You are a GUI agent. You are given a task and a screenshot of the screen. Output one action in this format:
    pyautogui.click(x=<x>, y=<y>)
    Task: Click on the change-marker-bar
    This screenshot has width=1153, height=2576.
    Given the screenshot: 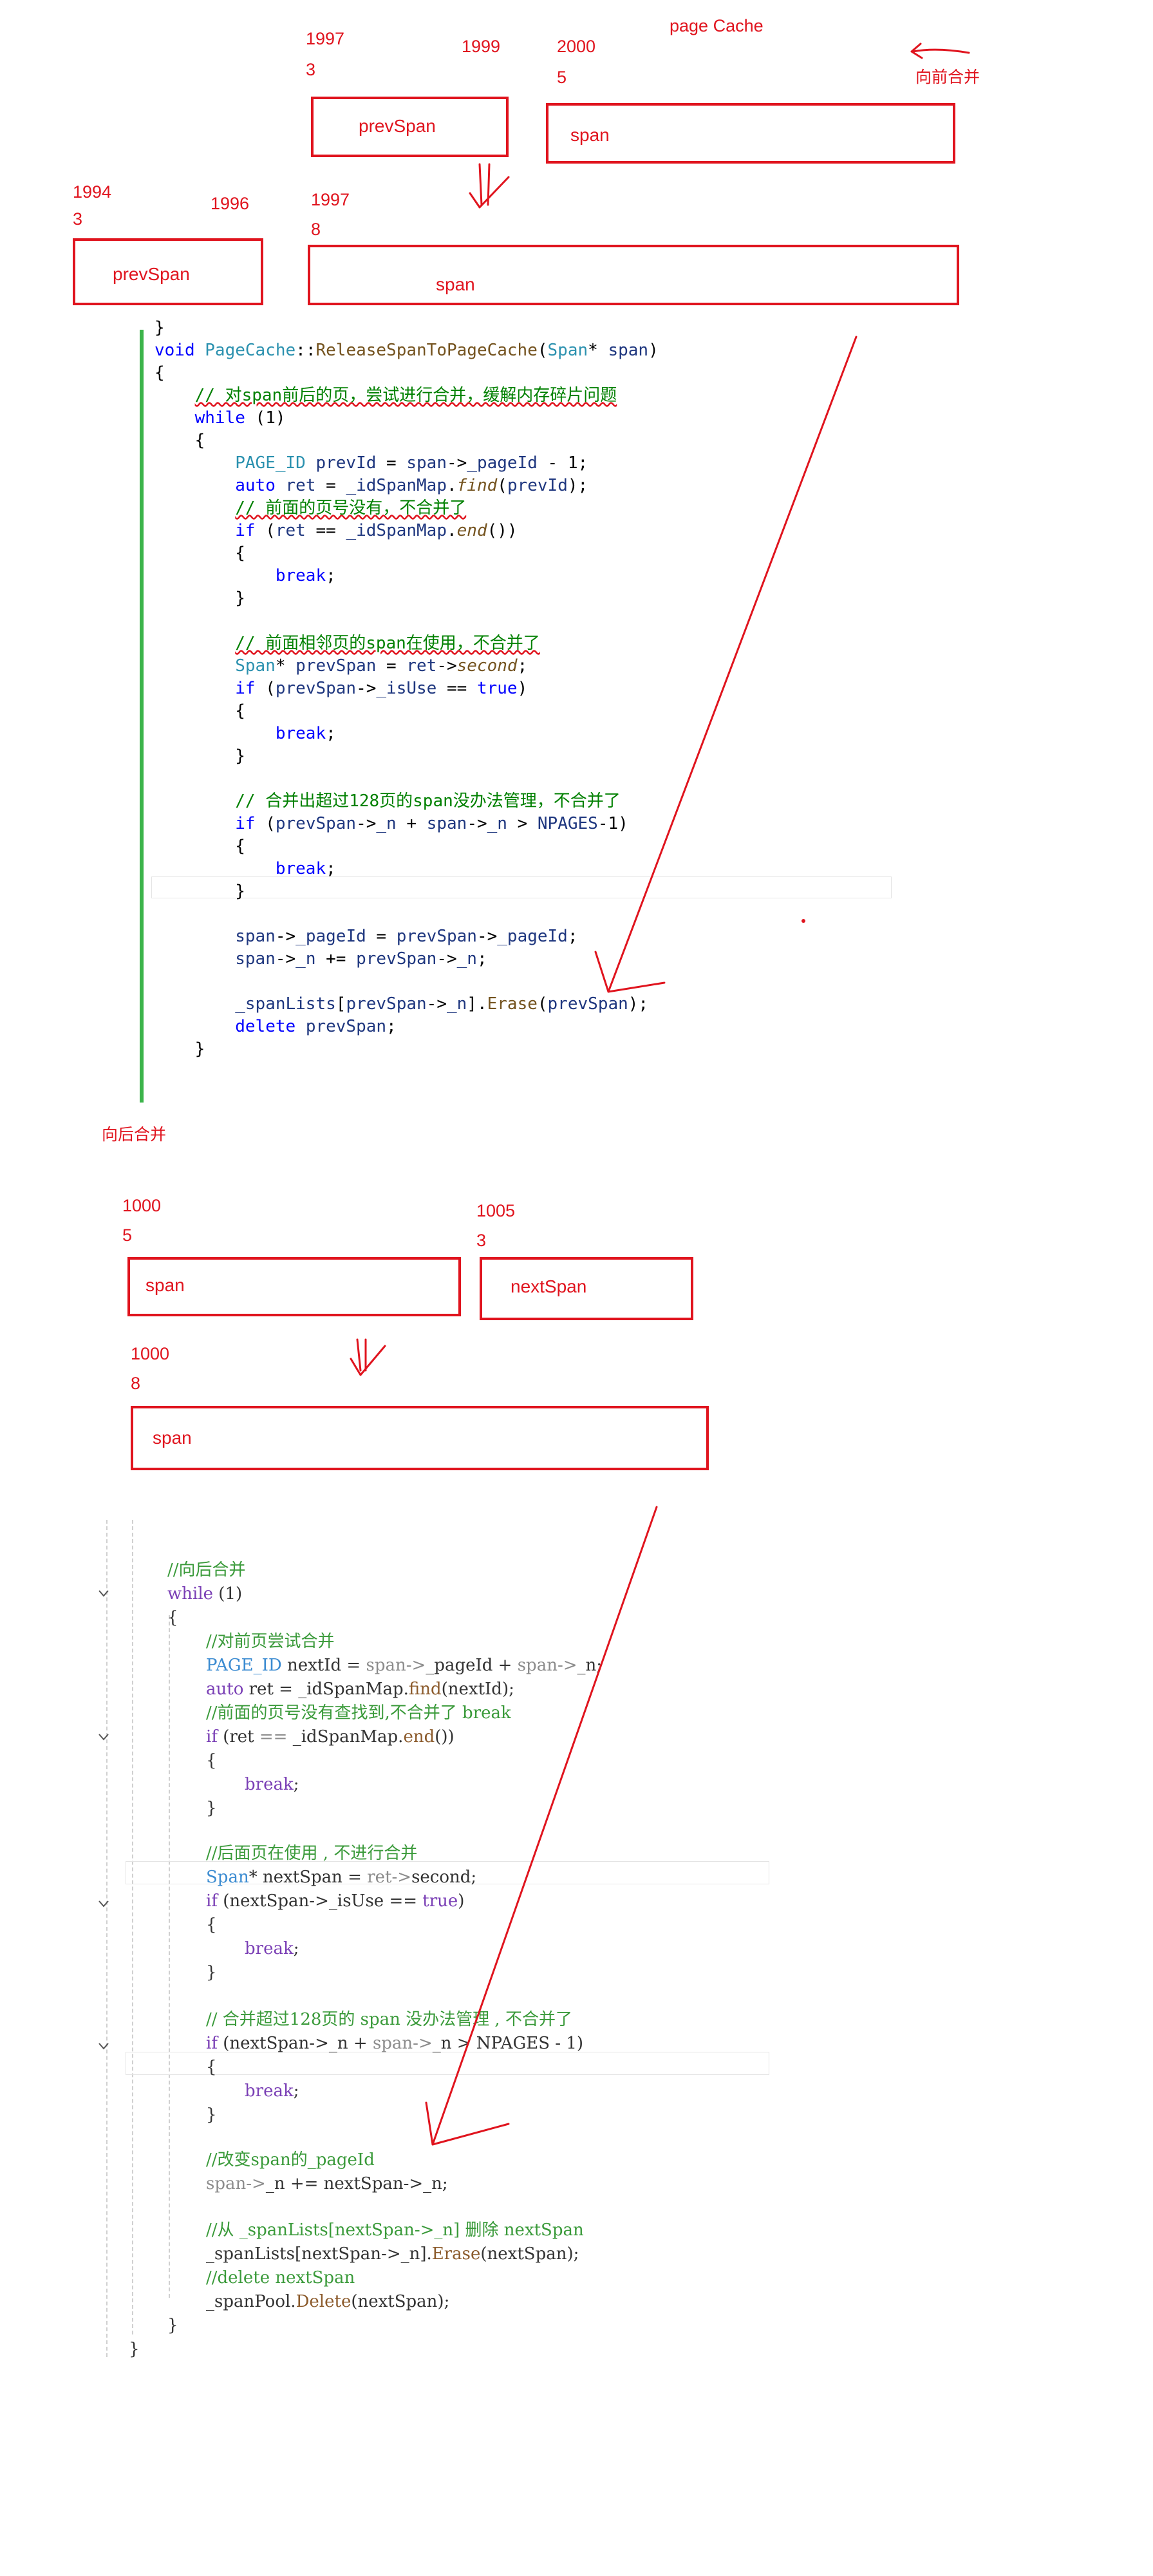 What is the action you would take?
    pyautogui.click(x=142, y=716)
    